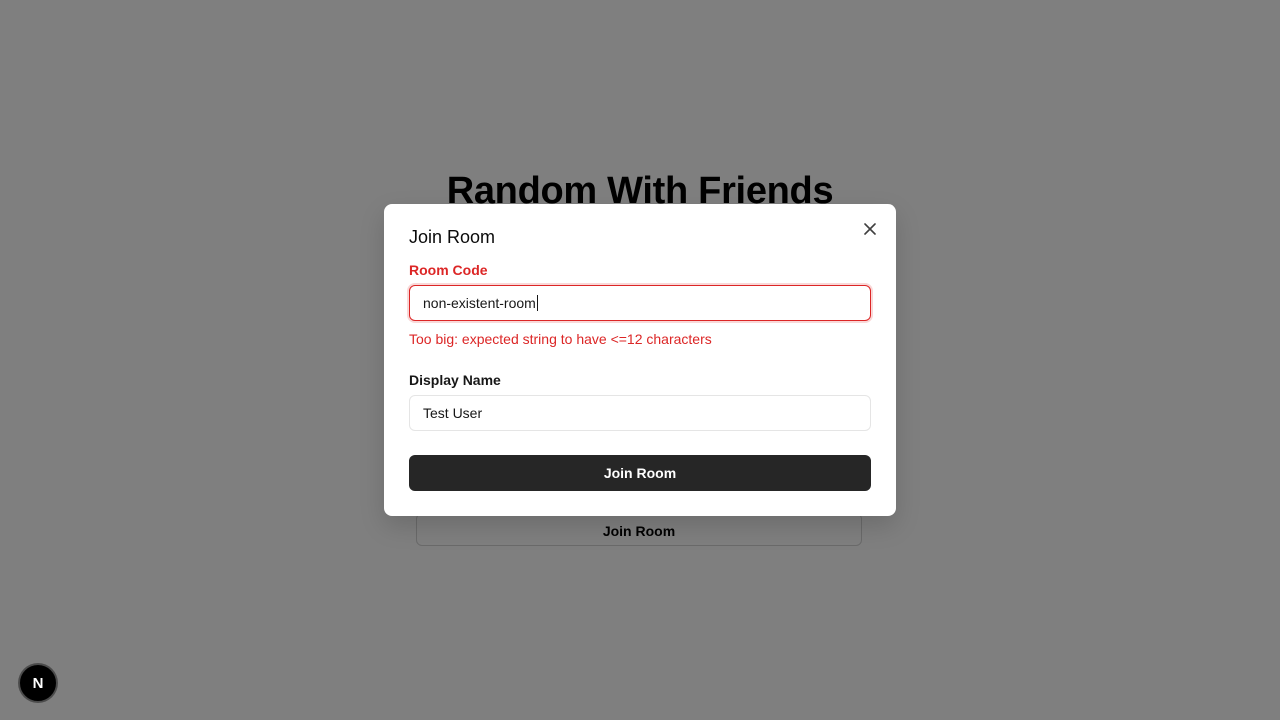 Image resolution: width=1280 pixels, height=720 pixels. What do you see at coordinates (640, 303) in the screenshot?
I see `room-code-input: non-existent-room` at bounding box center [640, 303].